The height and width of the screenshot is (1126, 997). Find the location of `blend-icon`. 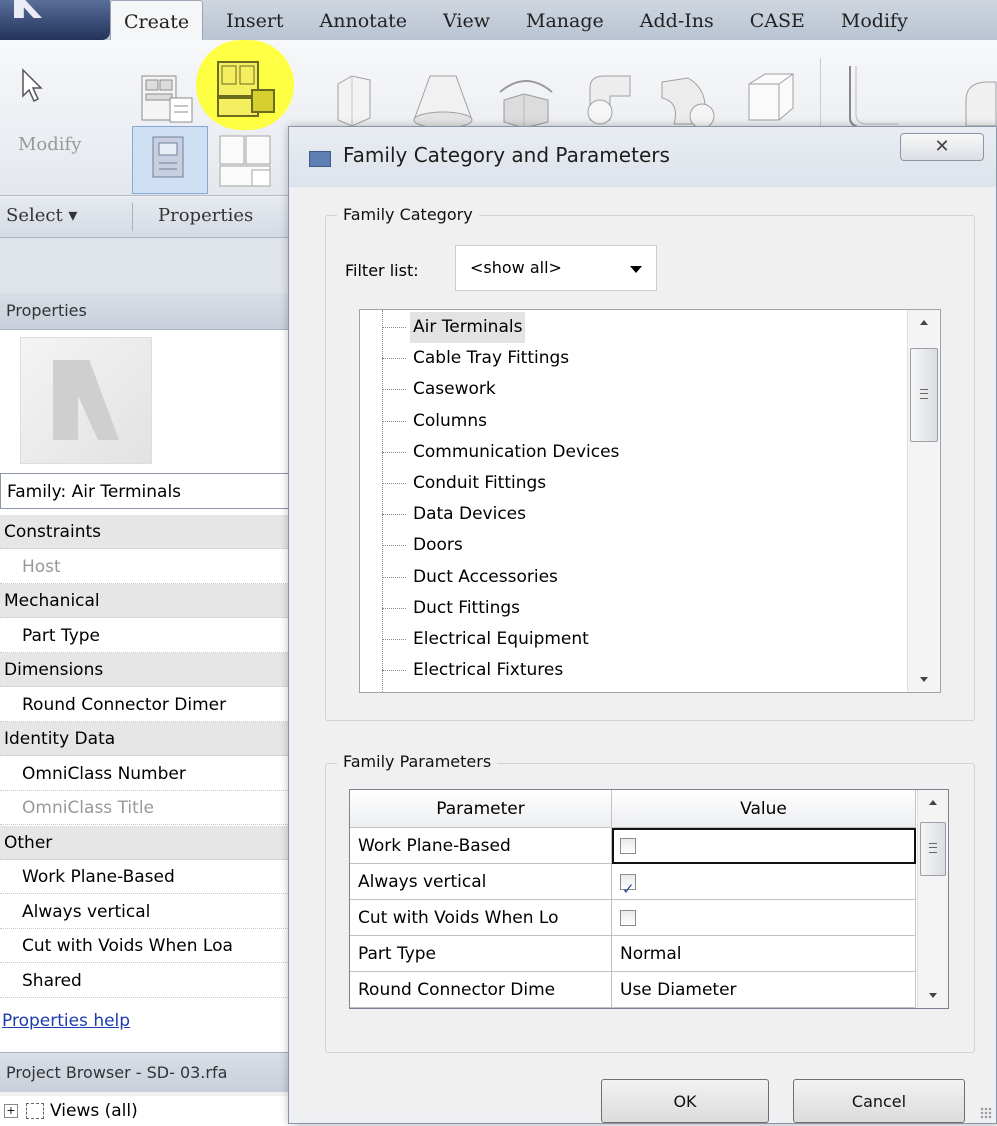

blend-icon is located at coordinates (443, 102).